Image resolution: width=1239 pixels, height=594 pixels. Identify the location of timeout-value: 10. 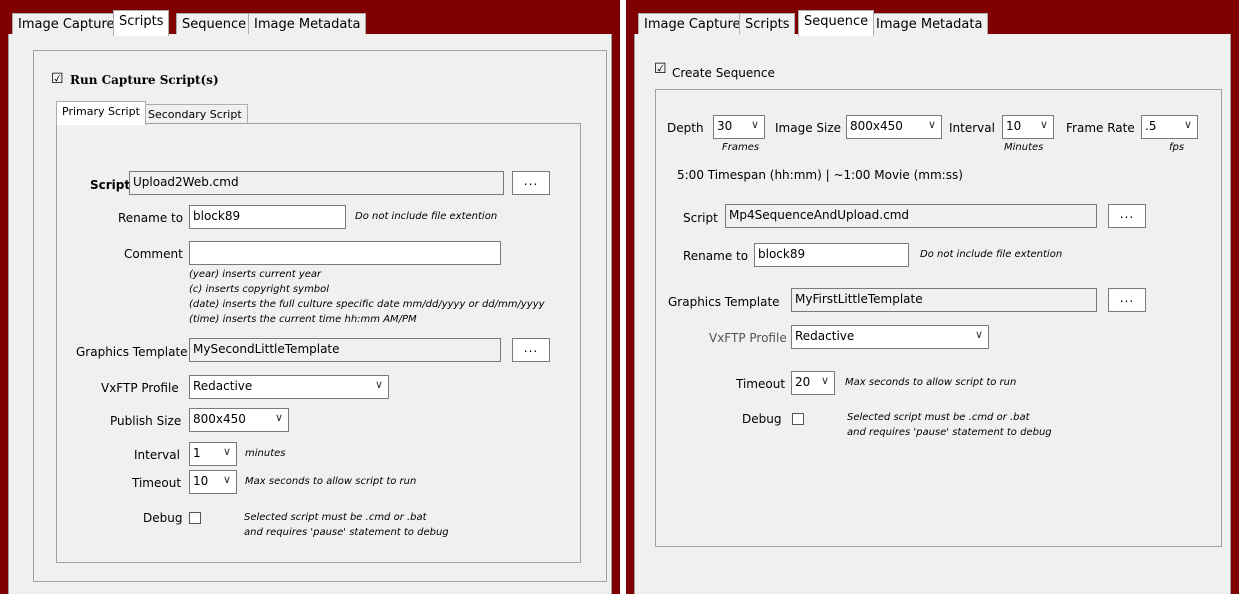
(201, 481).